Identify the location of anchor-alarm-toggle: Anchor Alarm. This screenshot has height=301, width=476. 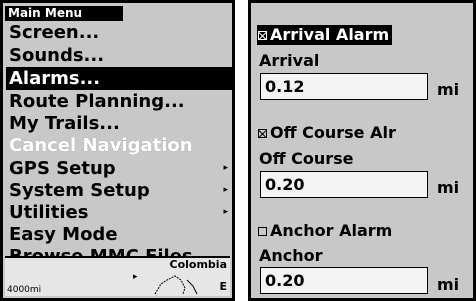
(324, 231).